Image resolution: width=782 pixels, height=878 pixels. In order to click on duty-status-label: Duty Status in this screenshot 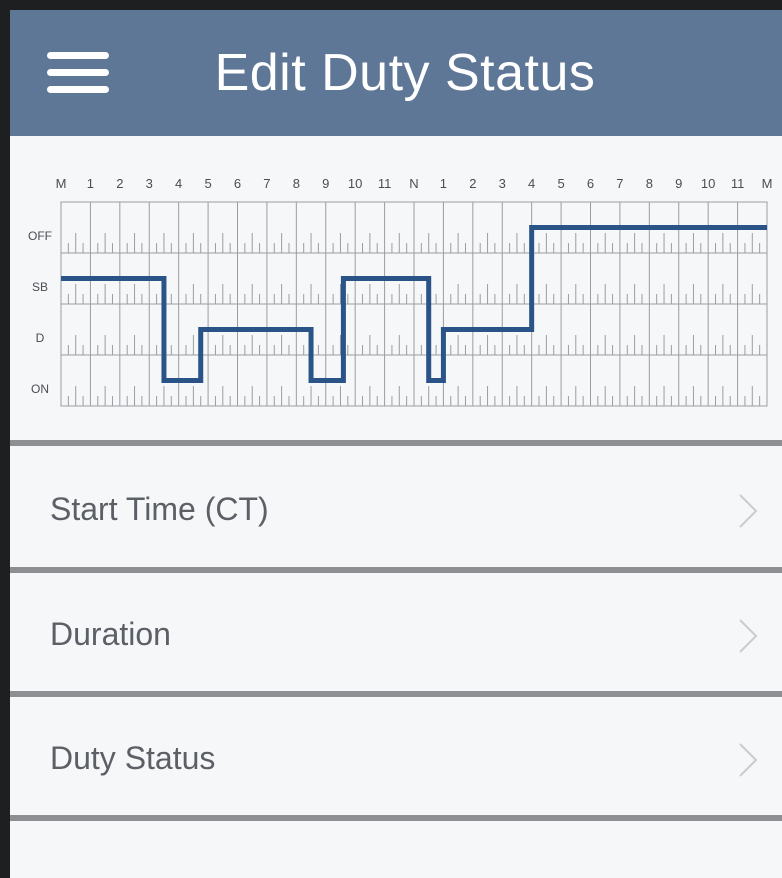, I will do `click(133, 758)`.